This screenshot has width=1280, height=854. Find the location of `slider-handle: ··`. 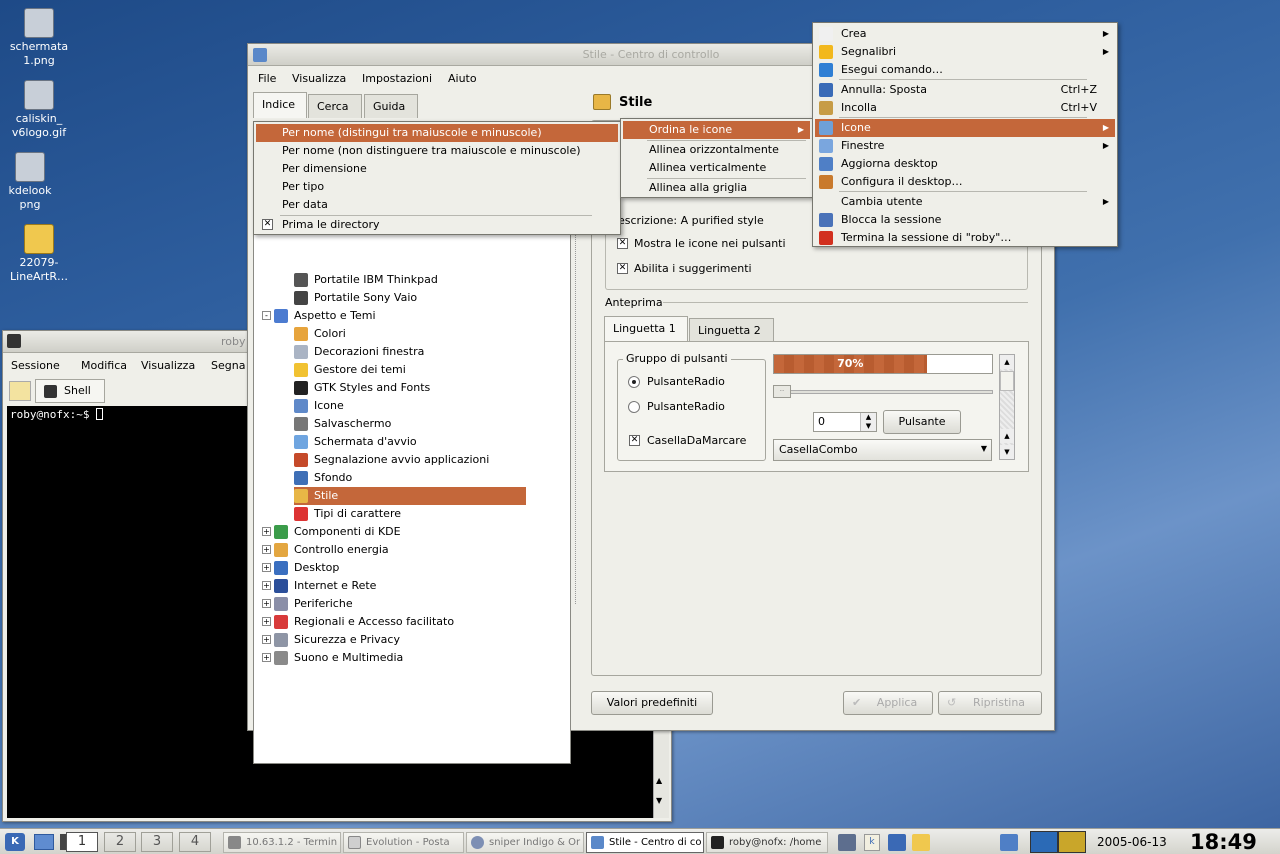

slider-handle: ·· is located at coordinates (782, 391).